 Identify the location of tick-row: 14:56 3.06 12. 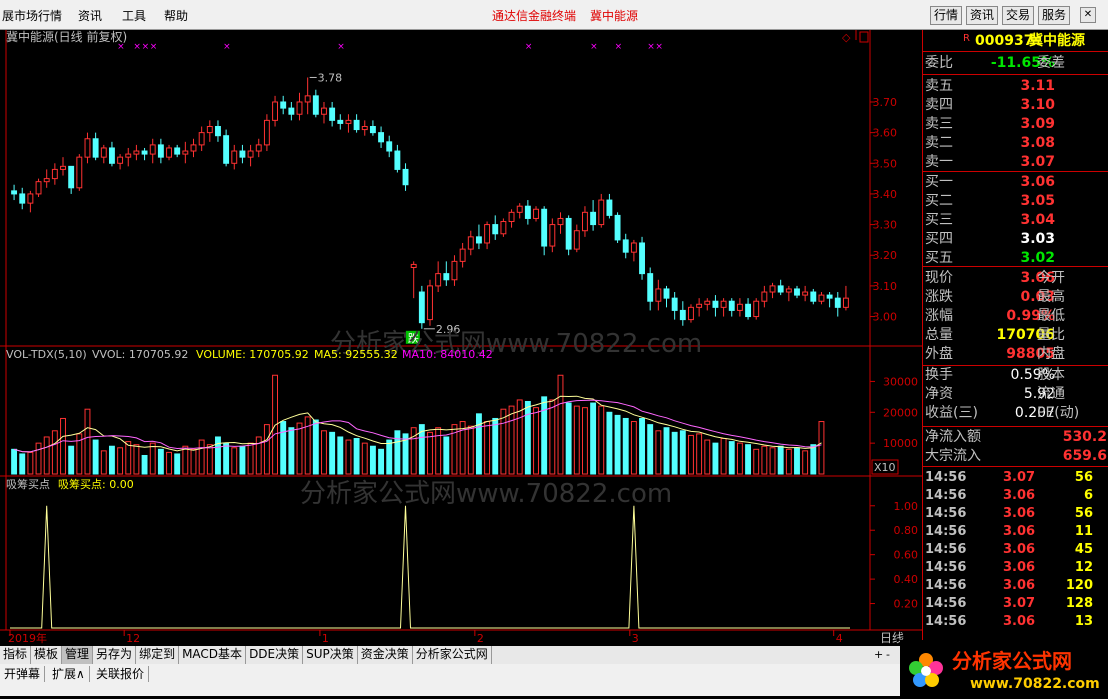
(1009, 567).